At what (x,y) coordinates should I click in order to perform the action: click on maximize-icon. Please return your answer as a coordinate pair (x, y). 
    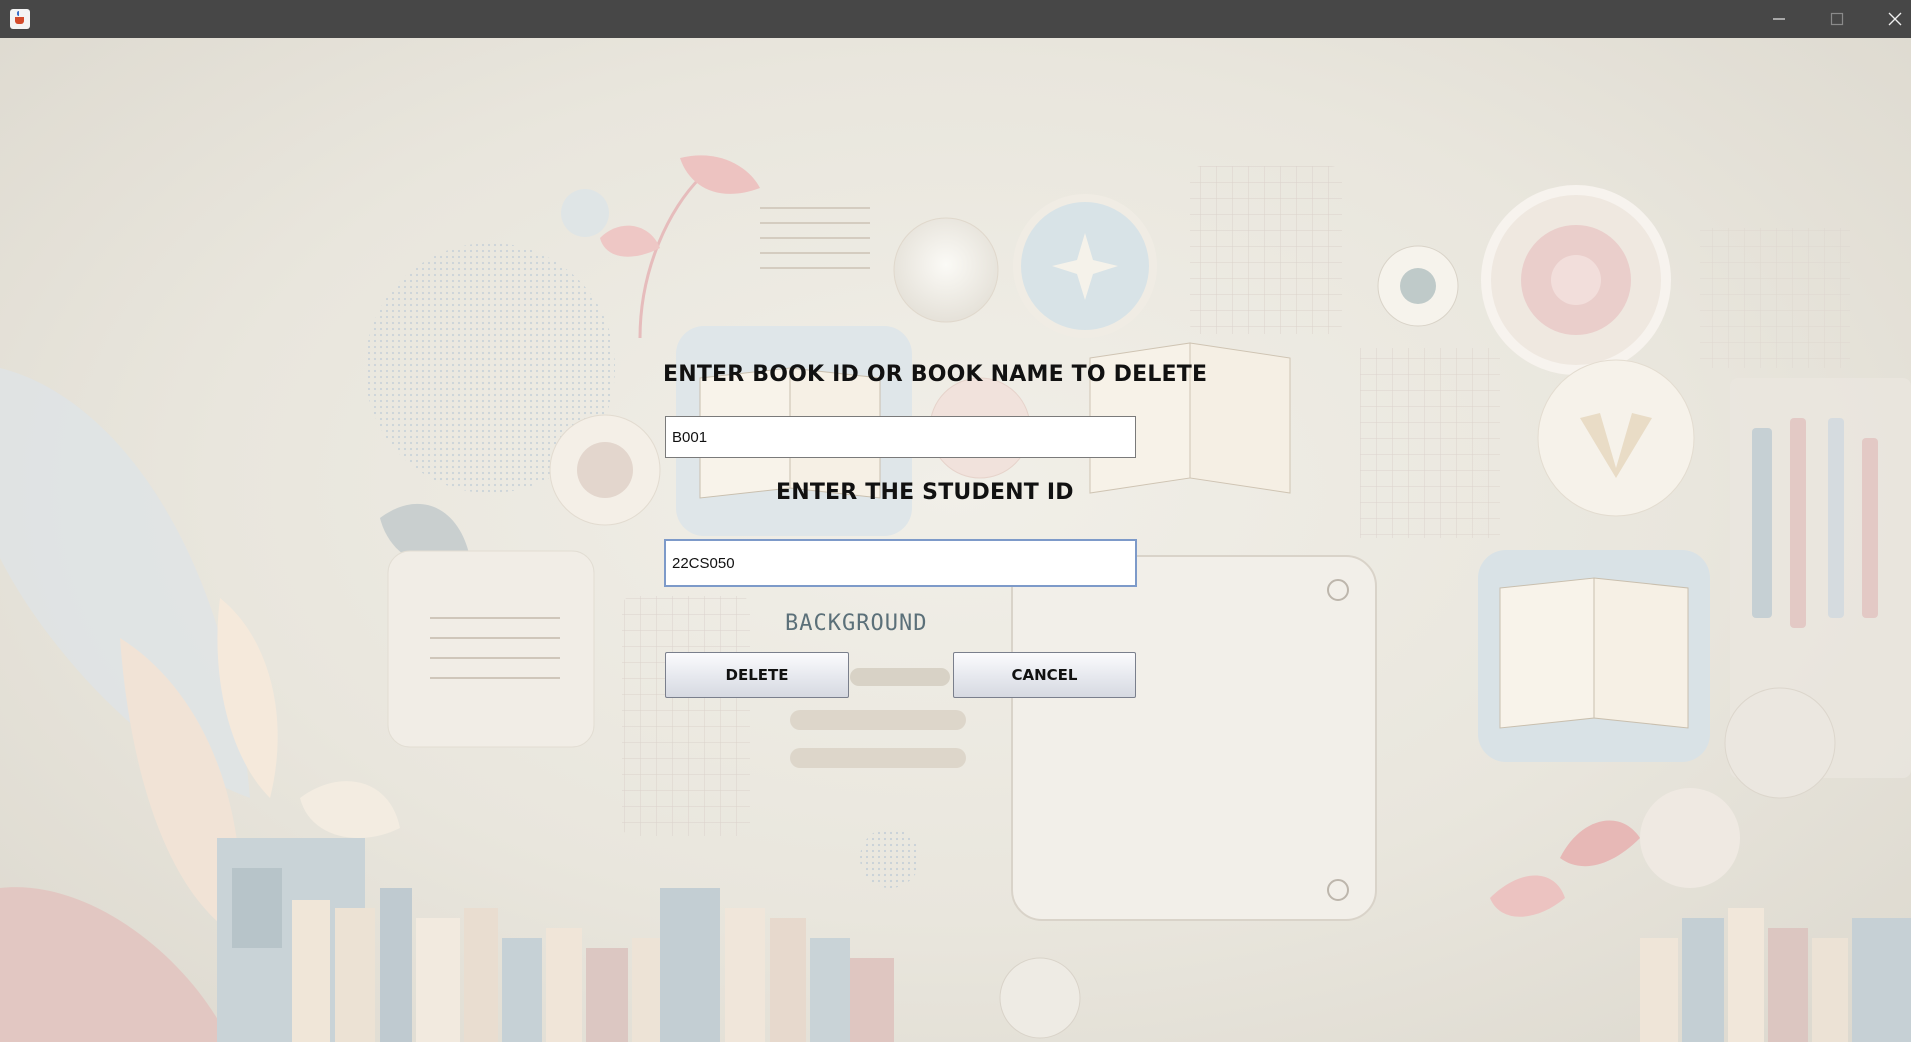
    Looking at the image, I should click on (1837, 19).